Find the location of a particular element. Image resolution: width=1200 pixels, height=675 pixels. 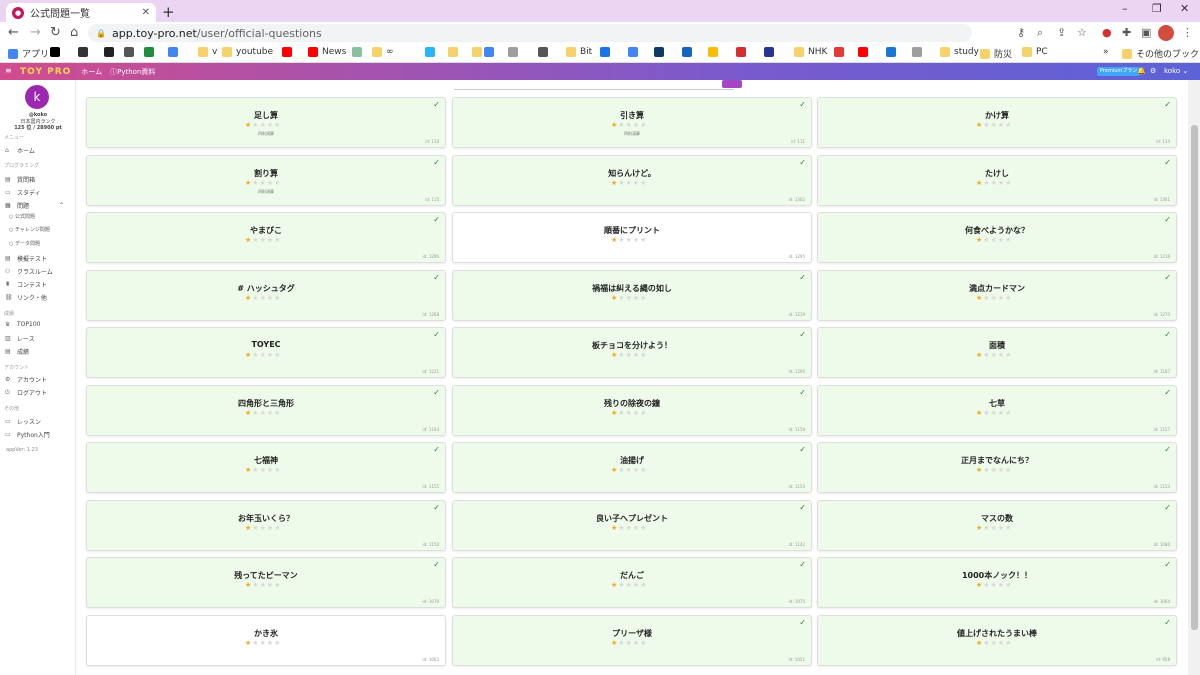

user-avatar: k is located at coordinates (37, 97).